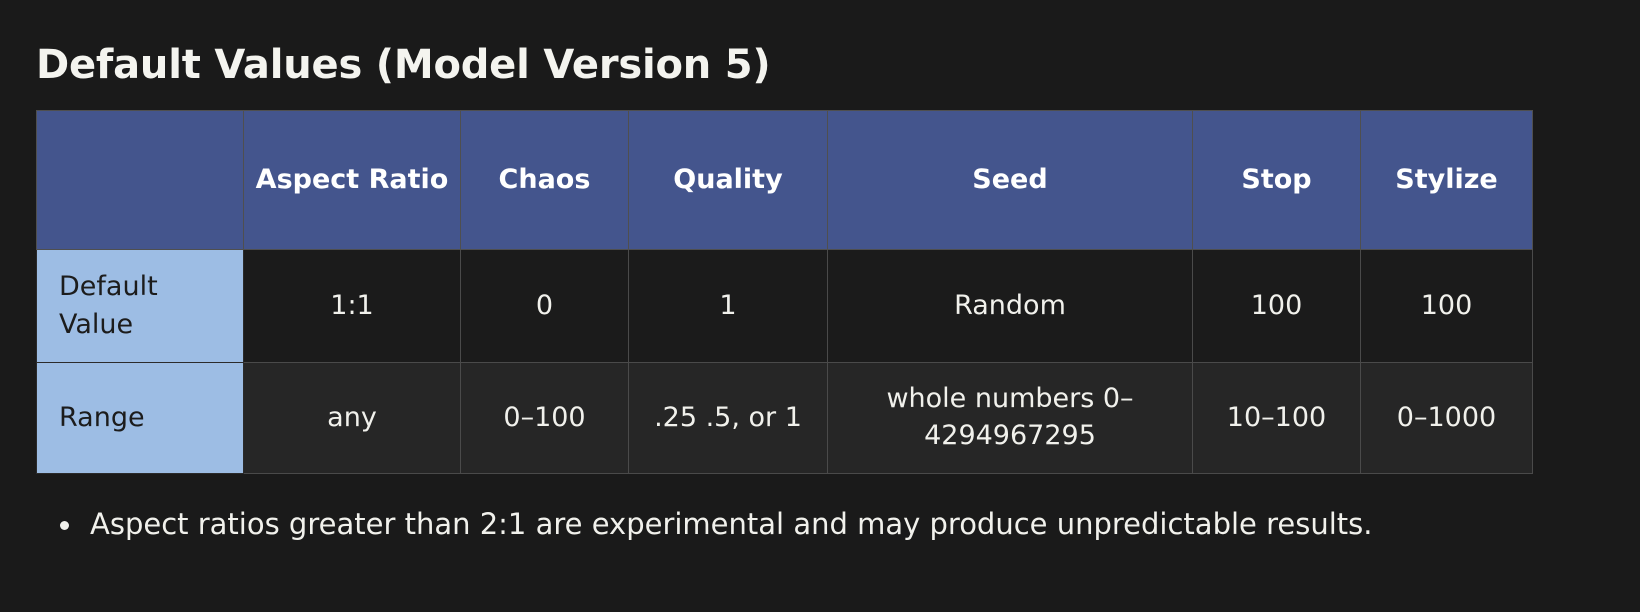 Image resolution: width=1640 pixels, height=612 pixels. I want to click on cell-default-seed: Random, so click(1010, 306).